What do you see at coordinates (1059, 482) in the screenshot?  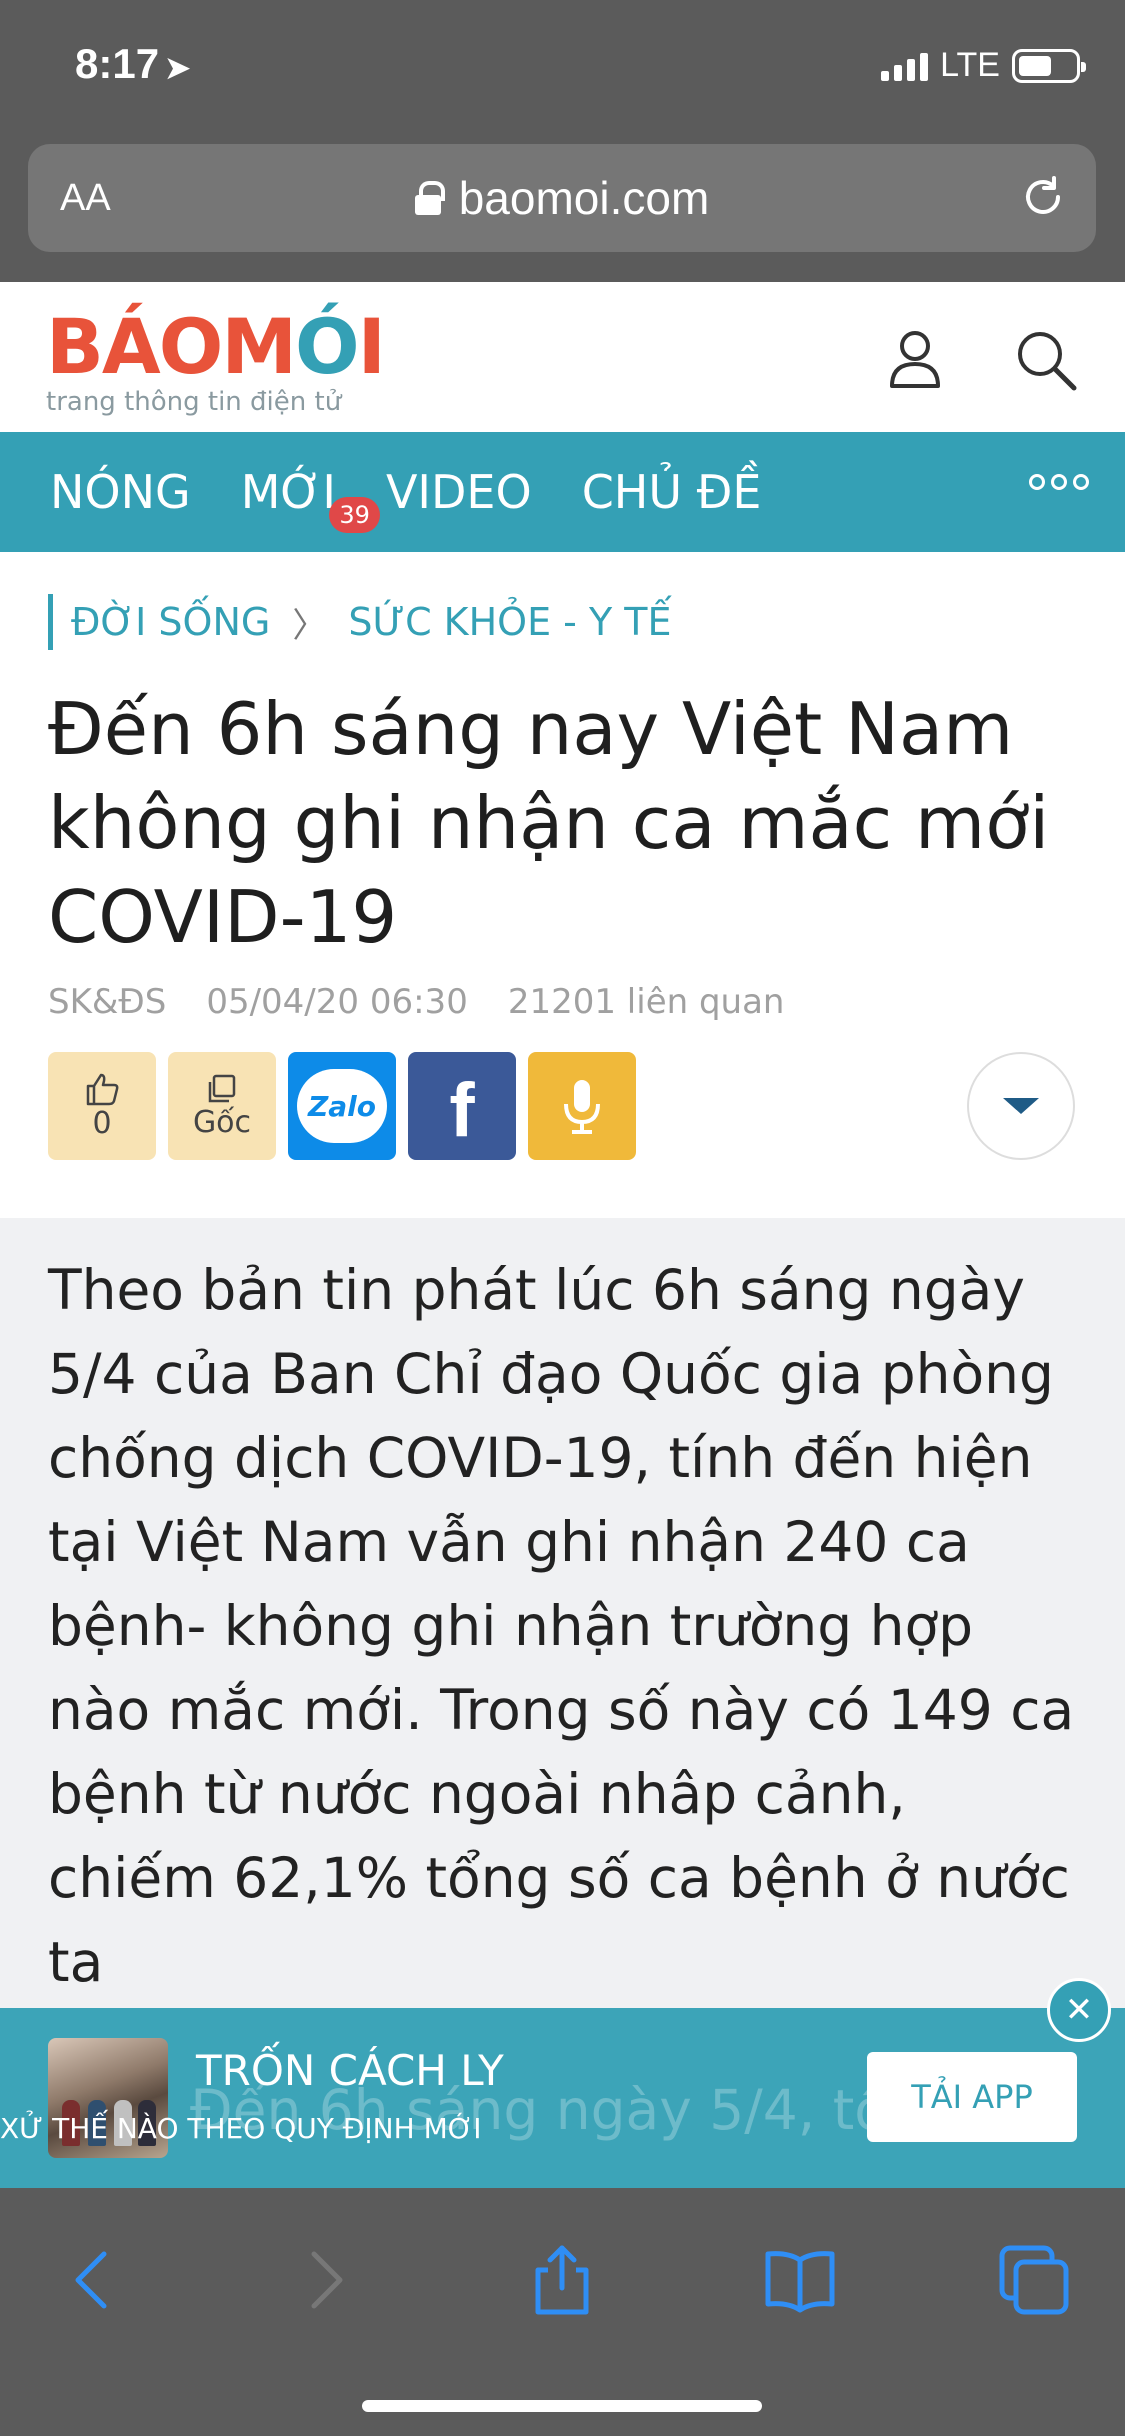 I see `more-menu-icon` at bounding box center [1059, 482].